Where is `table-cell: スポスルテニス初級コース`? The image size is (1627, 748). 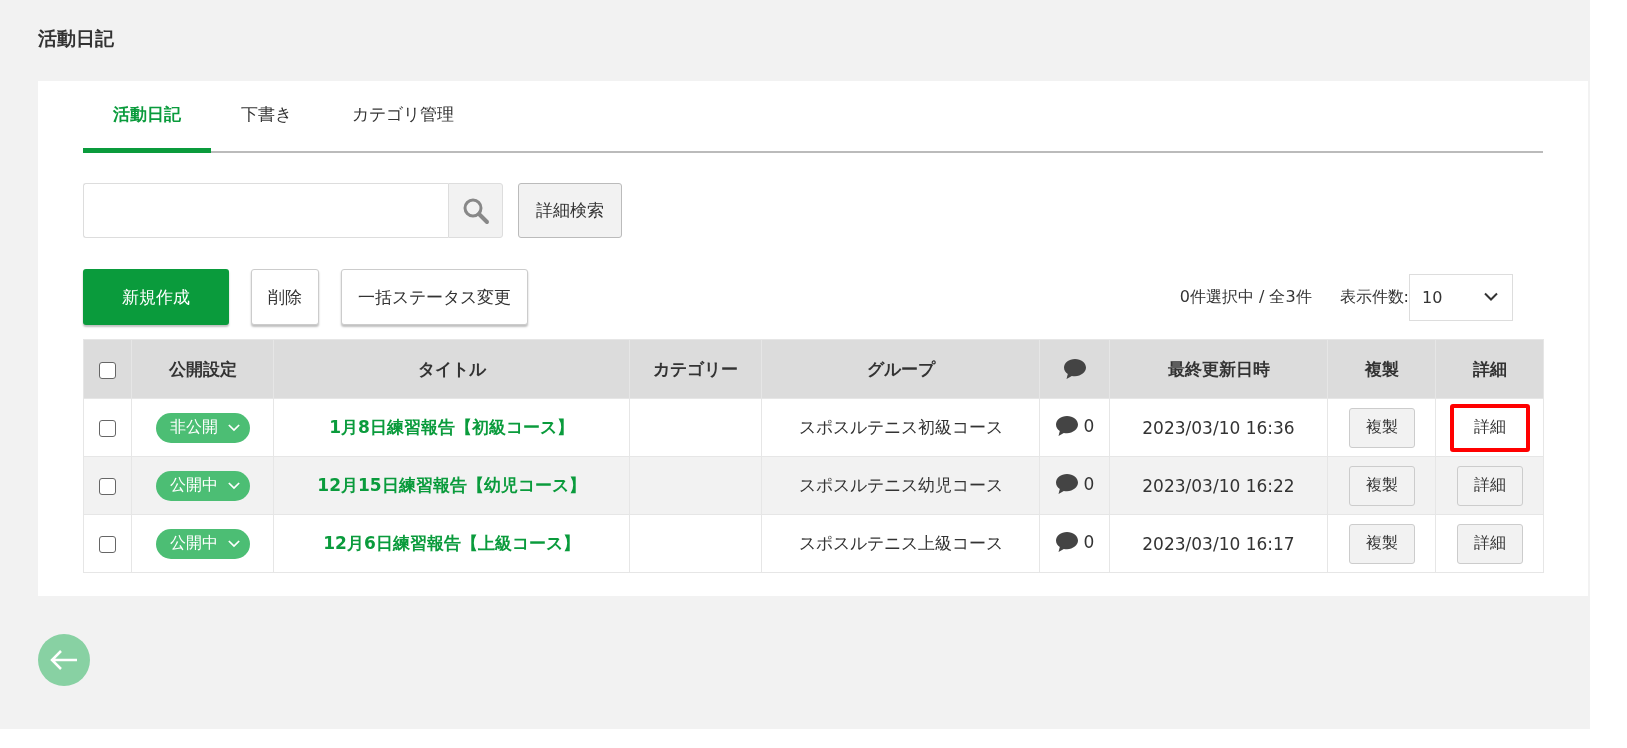
table-cell: スポスルテニス初級コース is located at coordinates (900, 427).